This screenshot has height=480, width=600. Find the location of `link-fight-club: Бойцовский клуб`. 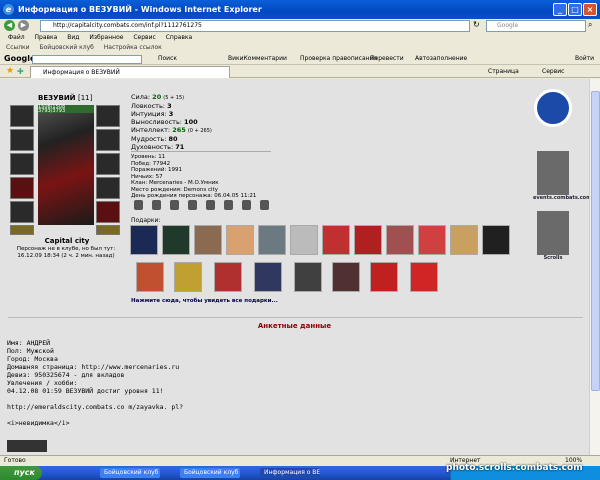

link-fight-club: Бойцовский клуб is located at coordinates (67, 47).